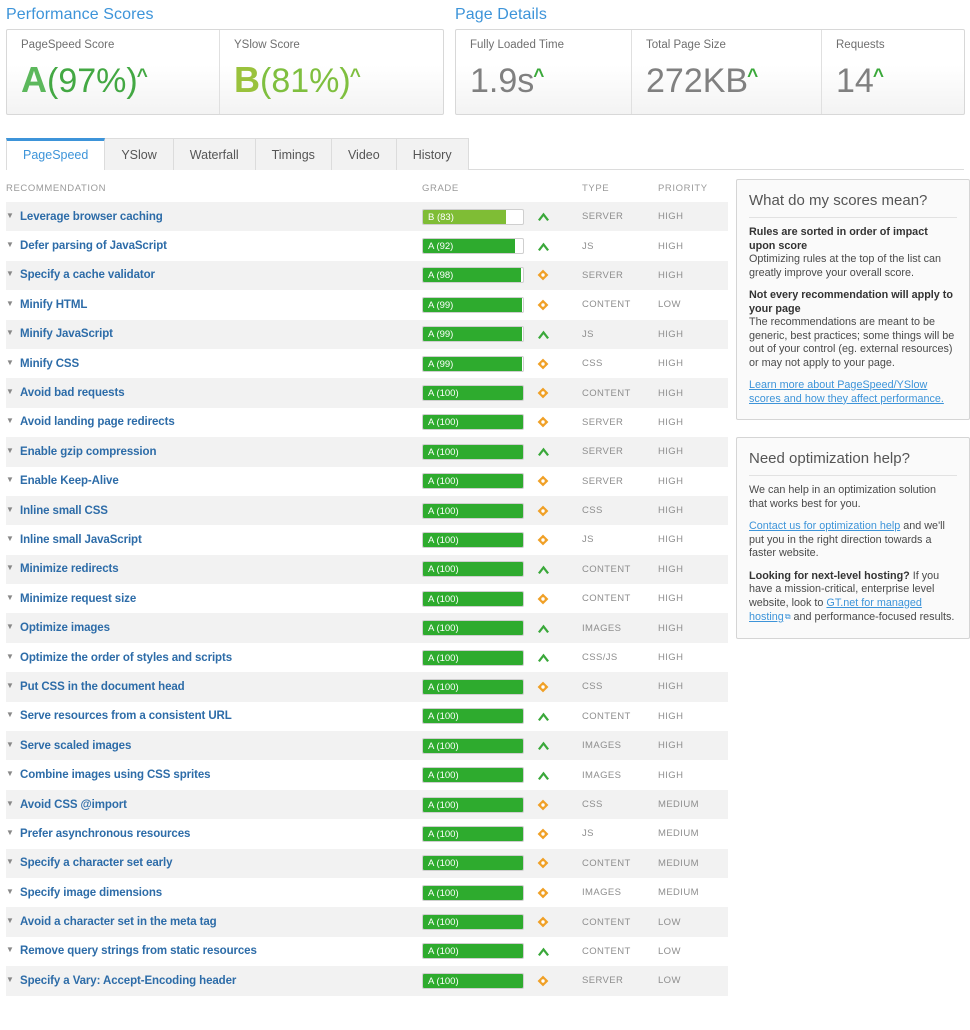  Describe the element at coordinates (96, 863) in the screenshot. I see `recommendation-link: Specify a character set early` at that location.